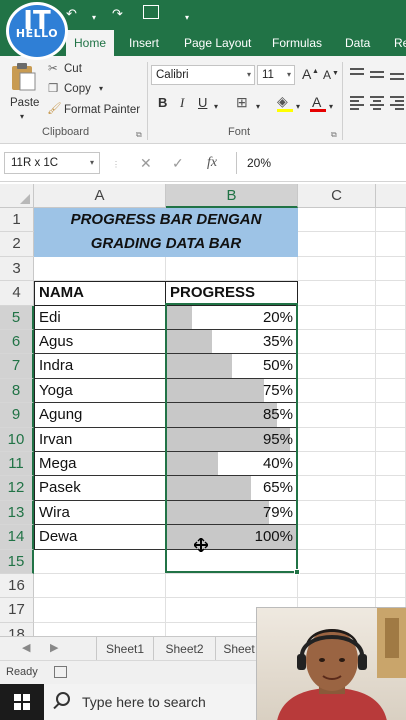 The image size is (406, 720). Describe the element at coordinates (139, 135) in the screenshot. I see `clipboard-launcher-icon: ⧉` at that location.